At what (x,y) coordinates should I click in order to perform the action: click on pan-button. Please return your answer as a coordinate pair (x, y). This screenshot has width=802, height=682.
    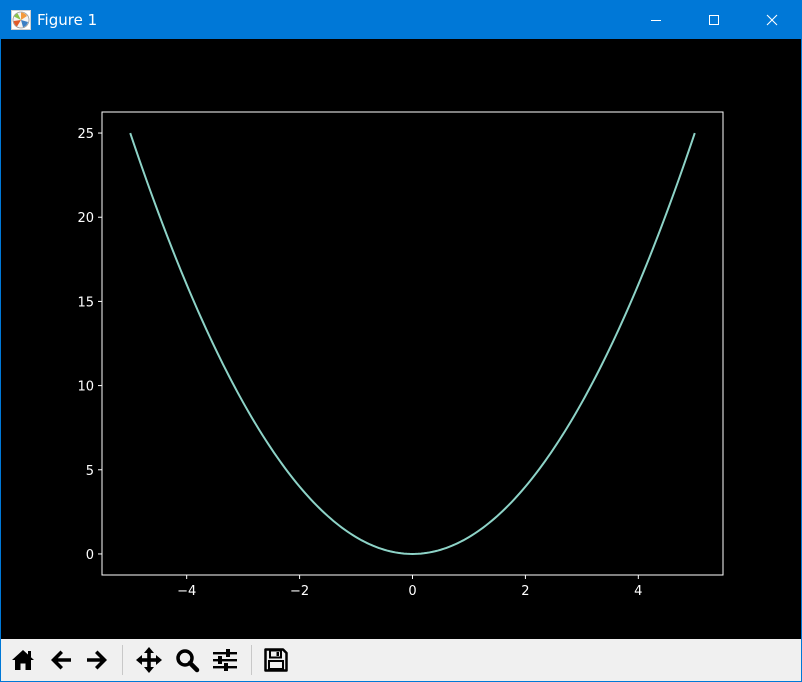
    Looking at the image, I should click on (149, 660).